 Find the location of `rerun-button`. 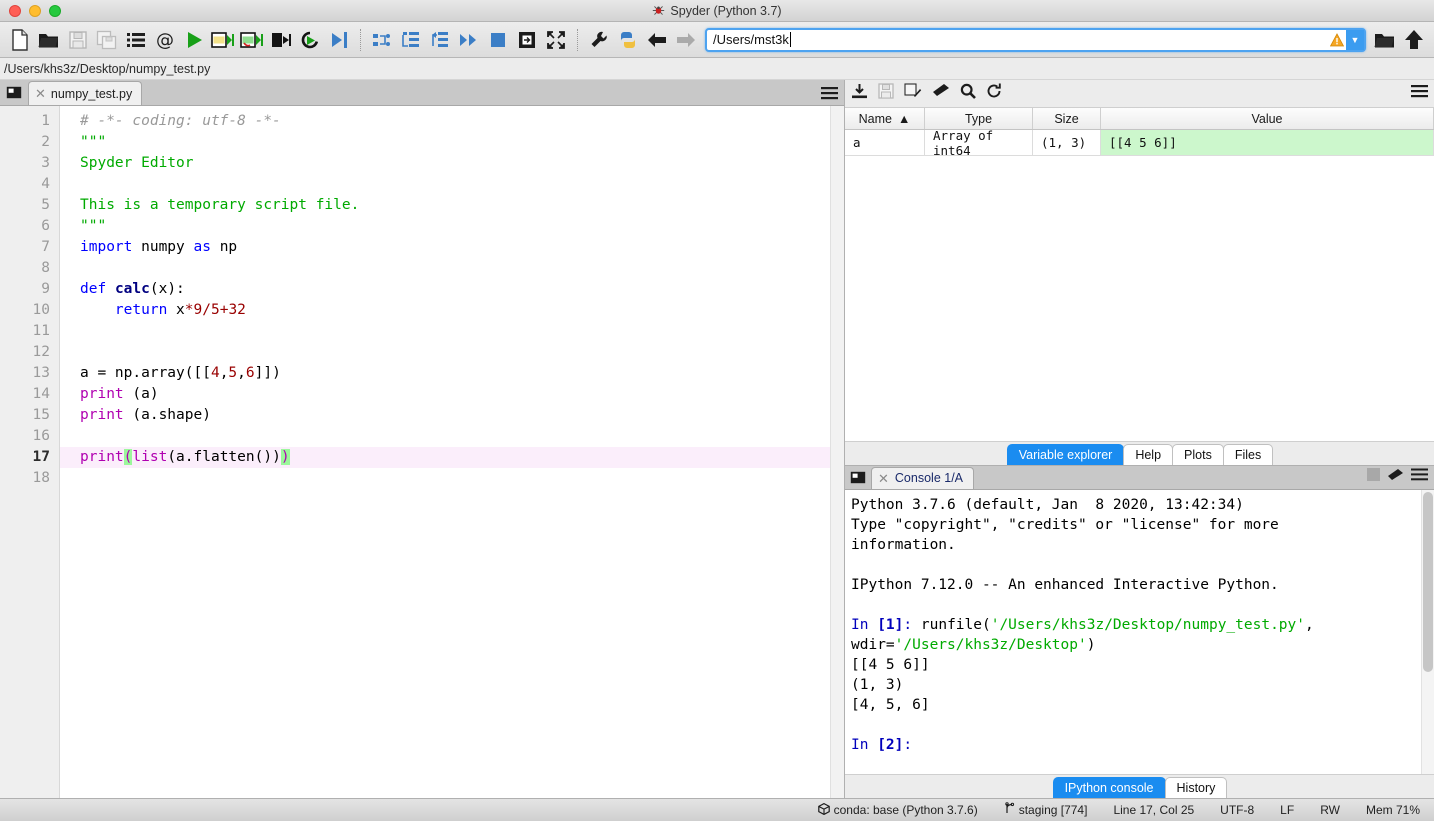

rerun-button is located at coordinates (310, 40).